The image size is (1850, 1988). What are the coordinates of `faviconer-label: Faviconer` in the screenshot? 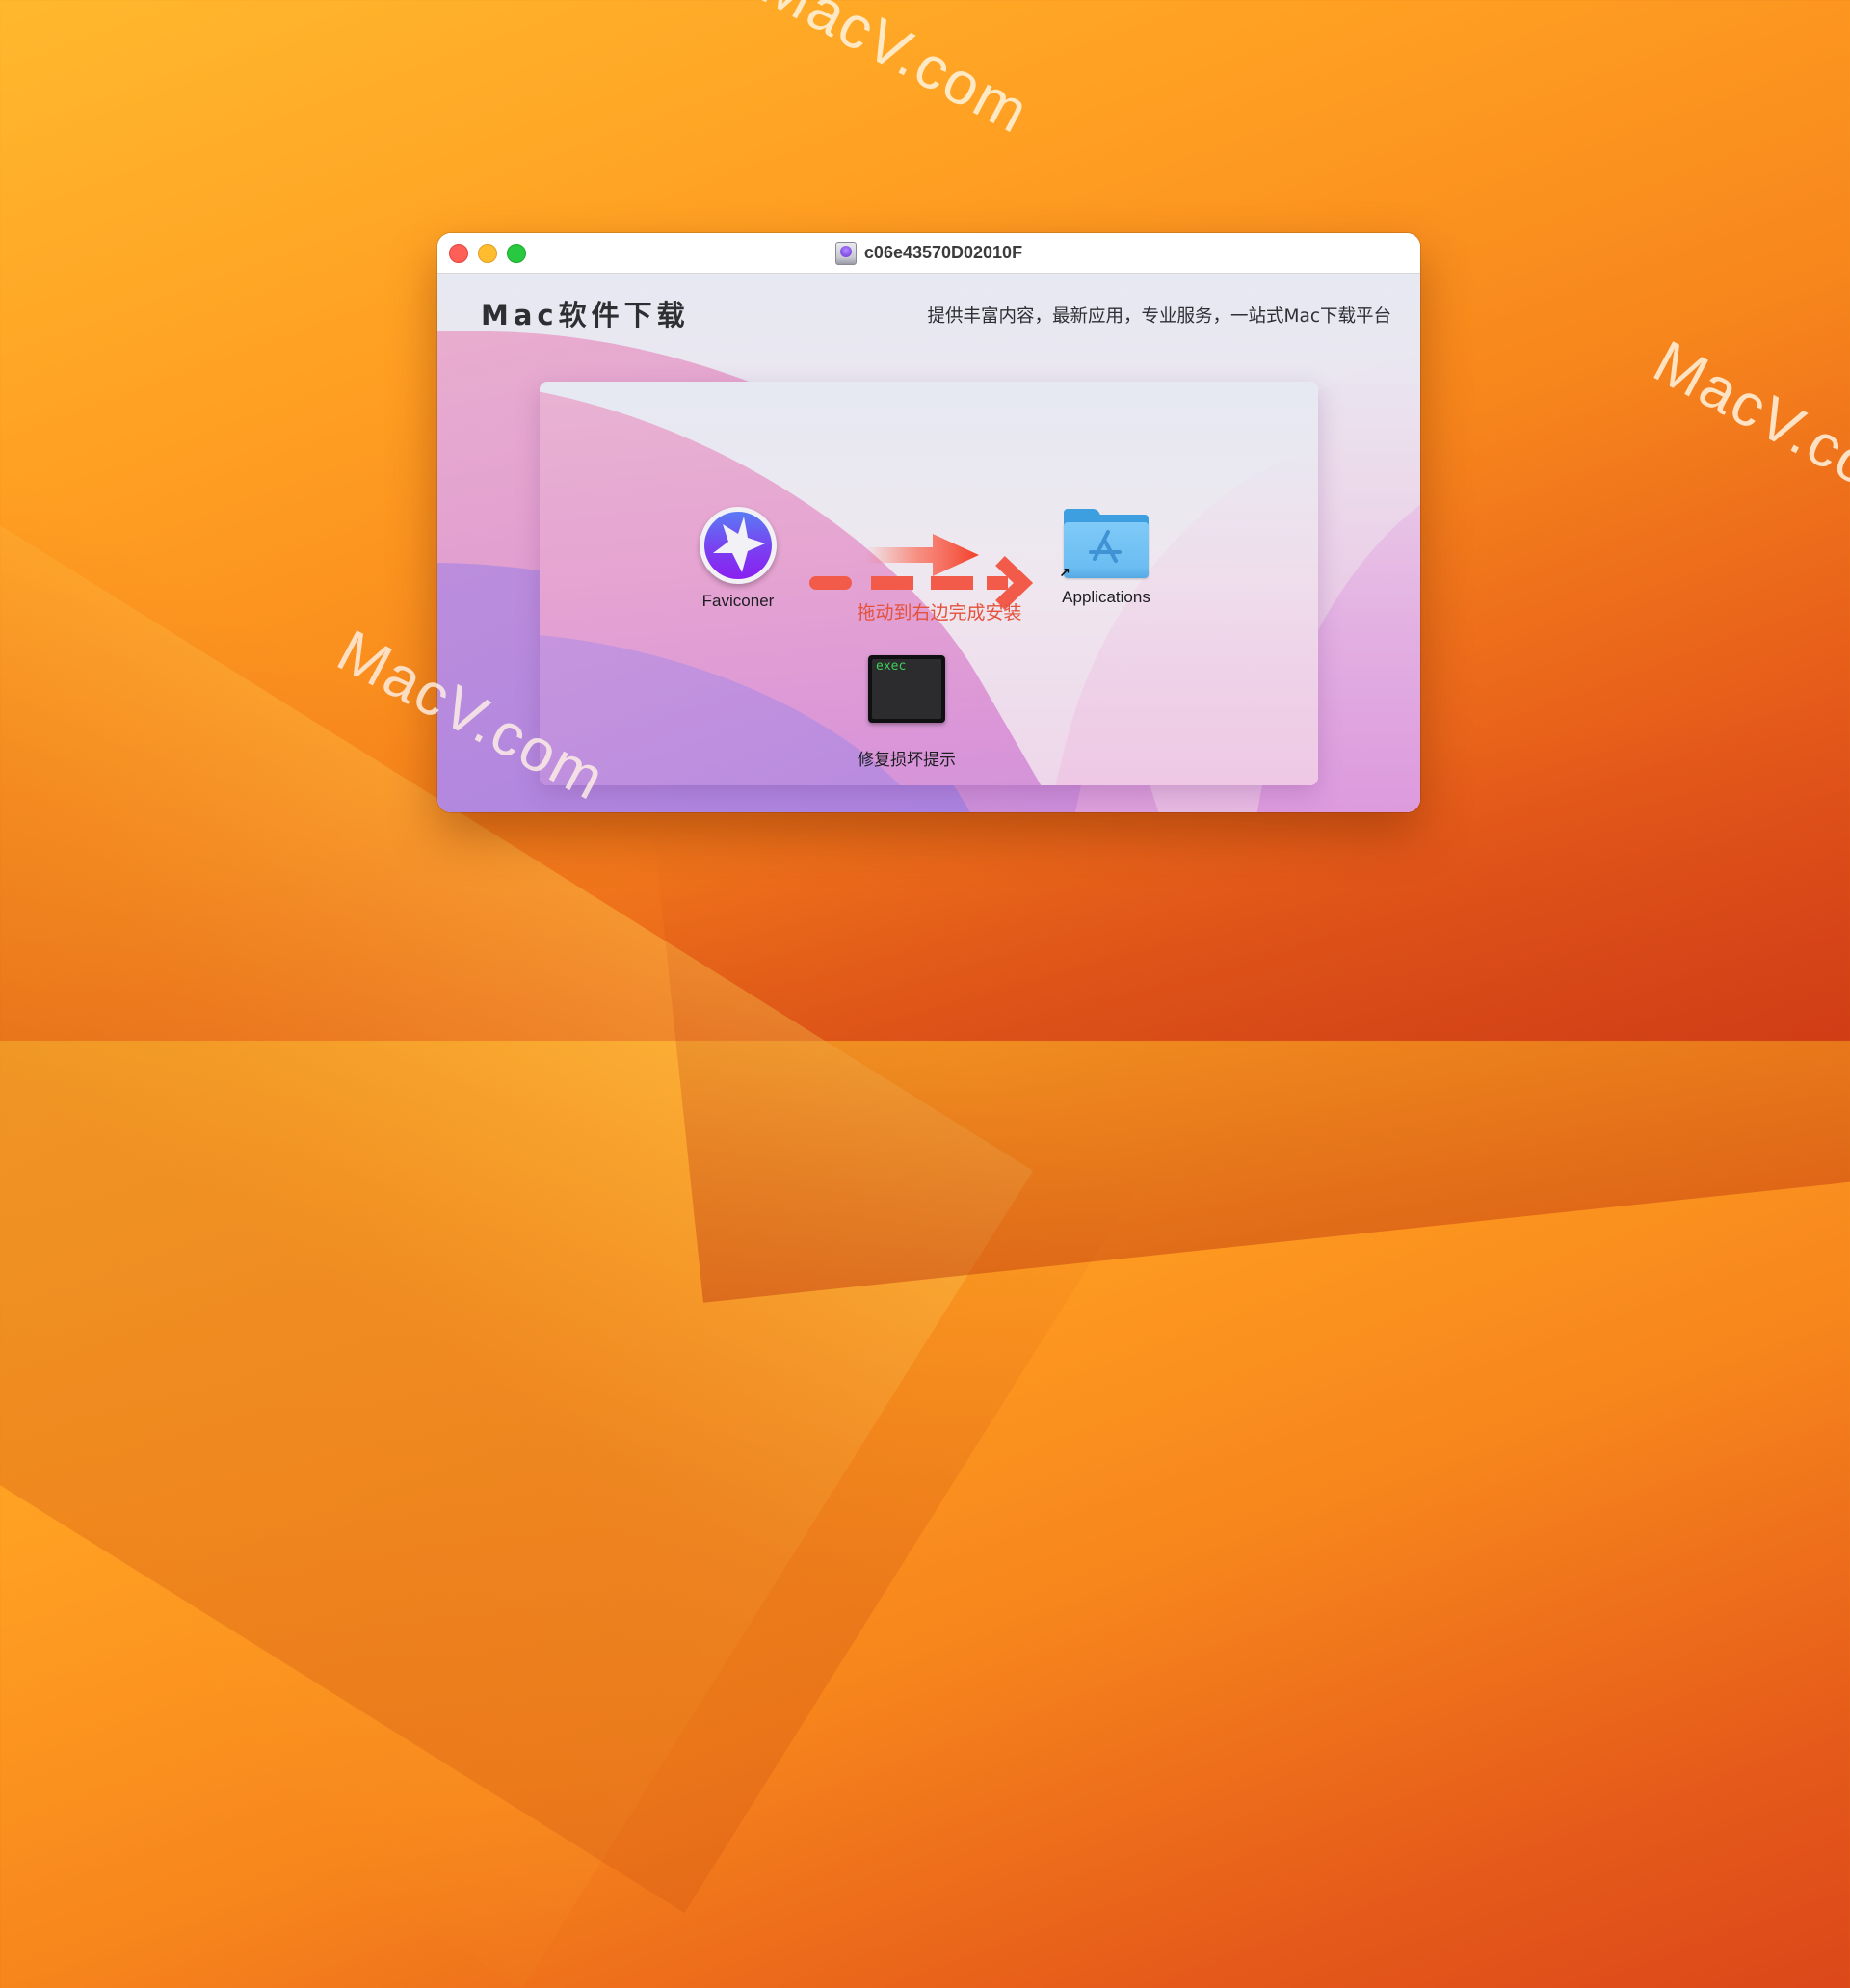 It's located at (738, 601).